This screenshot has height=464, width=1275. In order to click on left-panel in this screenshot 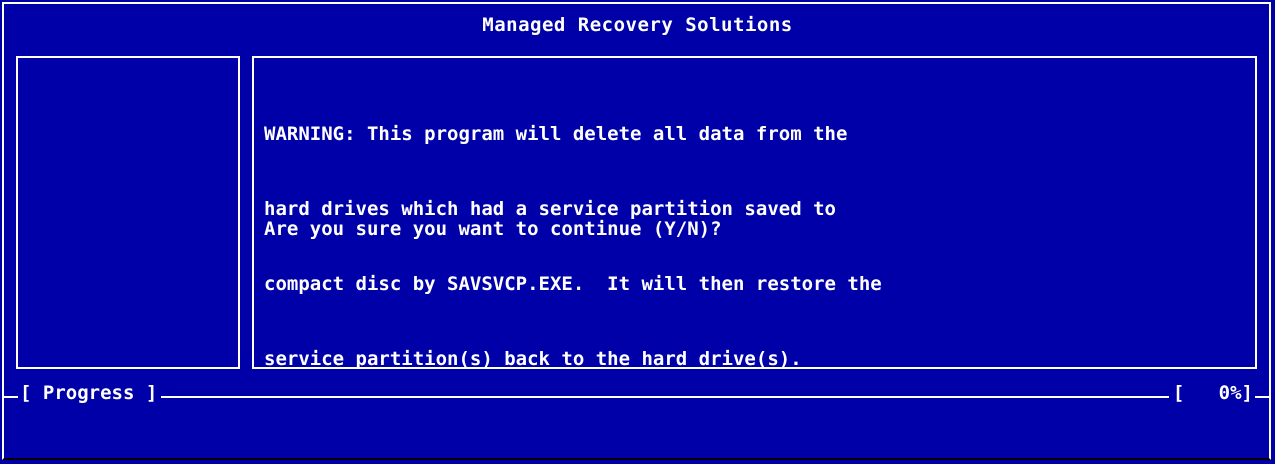, I will do `click(128, 212)`.